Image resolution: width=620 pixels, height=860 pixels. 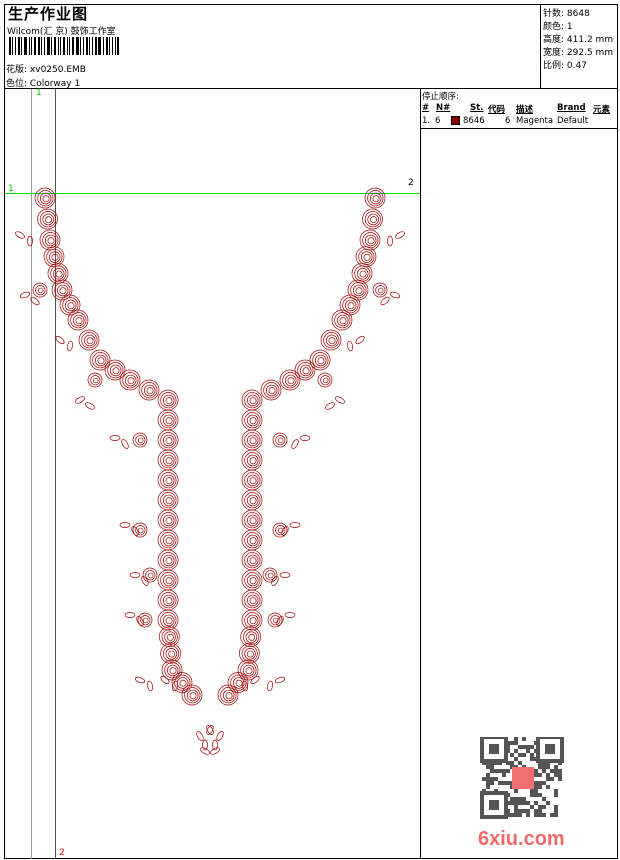 I want to click on row-code: 6, so click(x=508, y=121).